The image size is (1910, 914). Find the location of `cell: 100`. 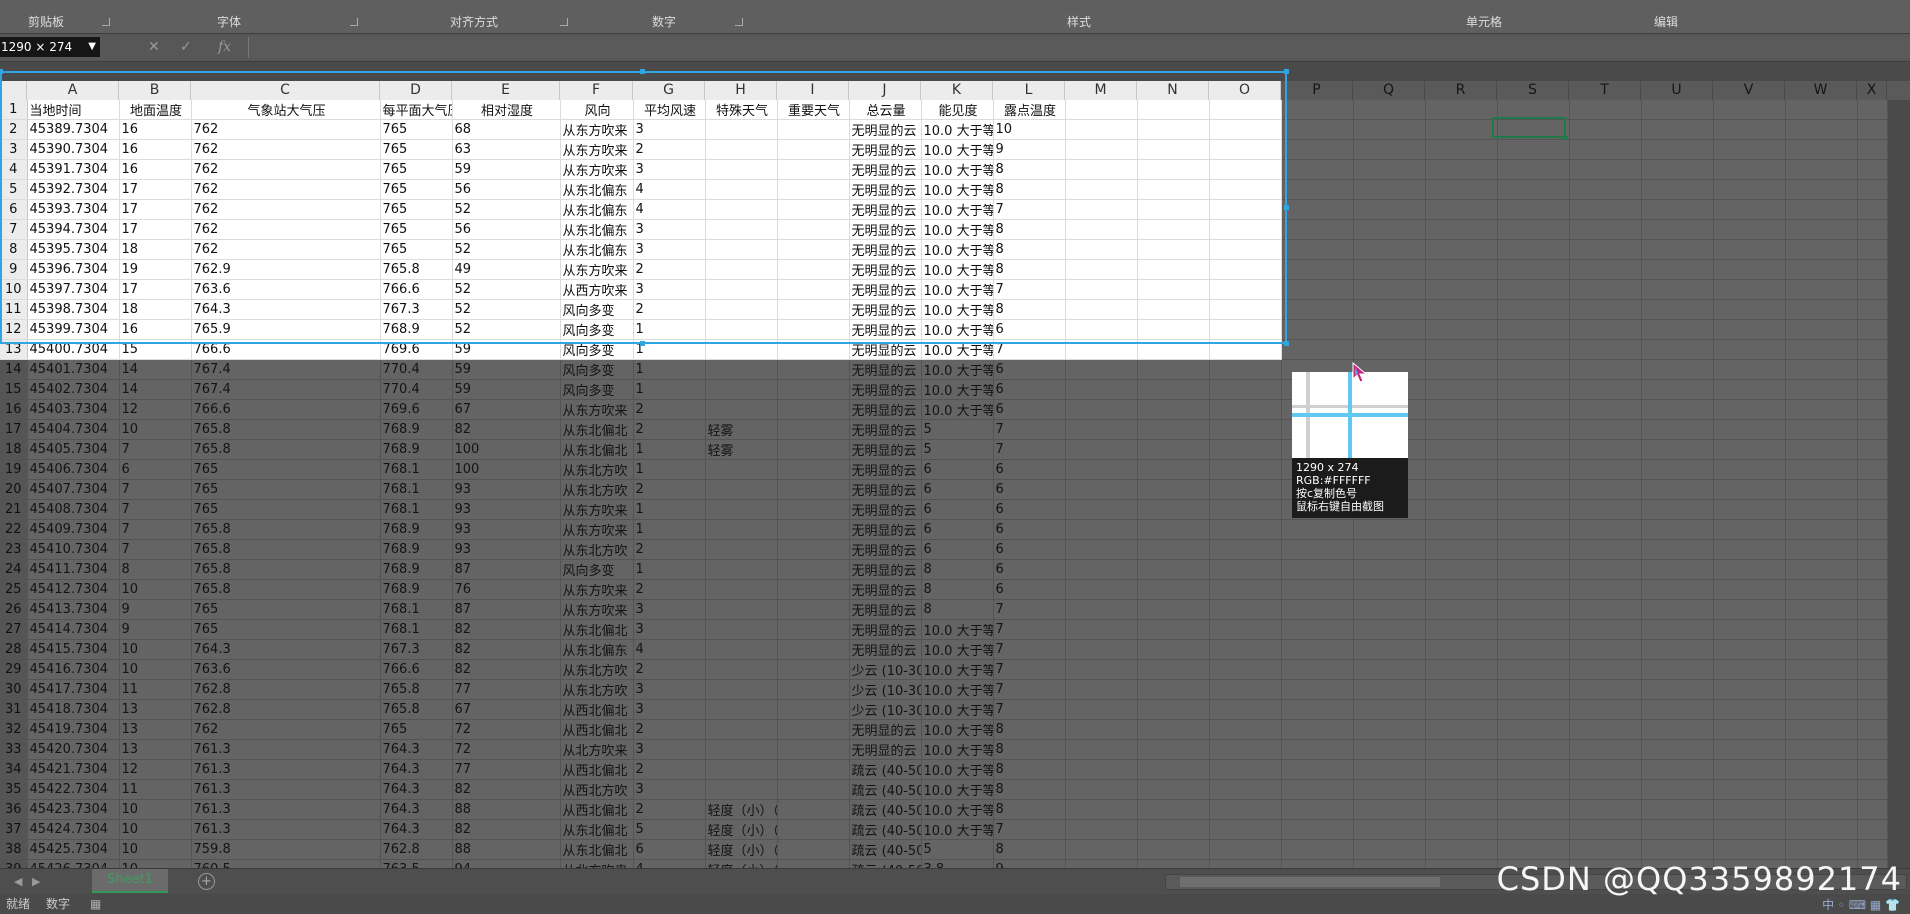

cell: 100 is located at coordinates (506, 469).